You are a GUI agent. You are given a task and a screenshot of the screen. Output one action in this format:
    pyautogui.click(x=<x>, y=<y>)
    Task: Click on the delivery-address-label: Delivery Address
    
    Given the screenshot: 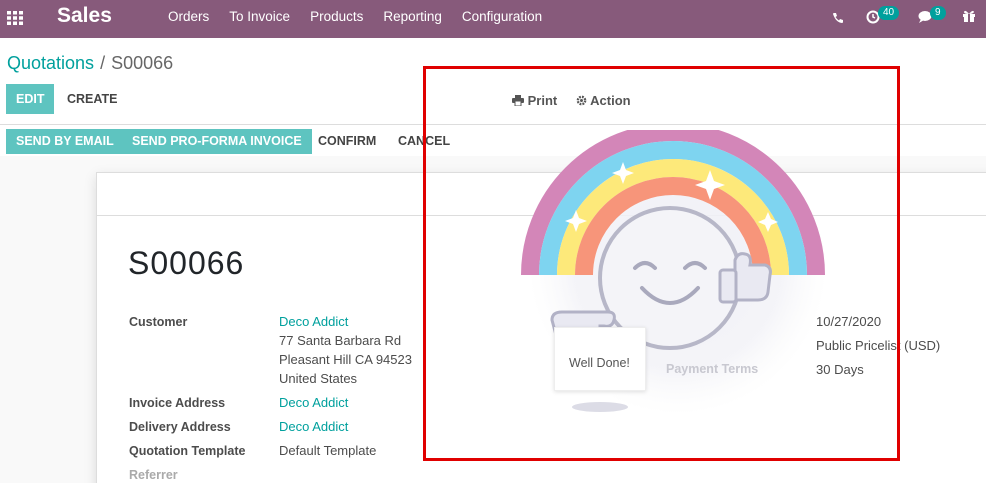 What is the action you would take?
    pyautogui.click(x=180, y=427)
    